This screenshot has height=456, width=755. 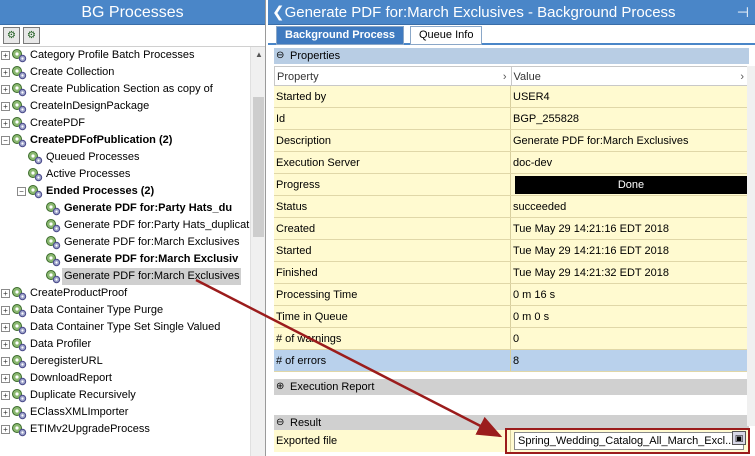 I want to click on save-file-icon: ▣, so click(x=739, y=438).